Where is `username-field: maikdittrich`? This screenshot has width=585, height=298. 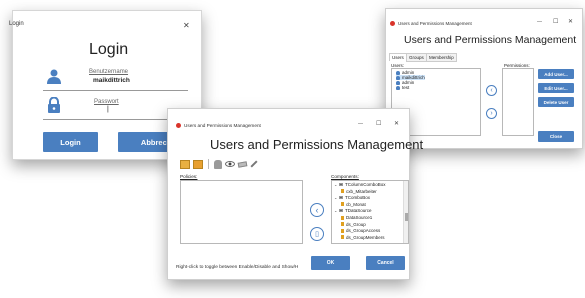
username-field: maikdittrich is located at coordinates (111, 80).